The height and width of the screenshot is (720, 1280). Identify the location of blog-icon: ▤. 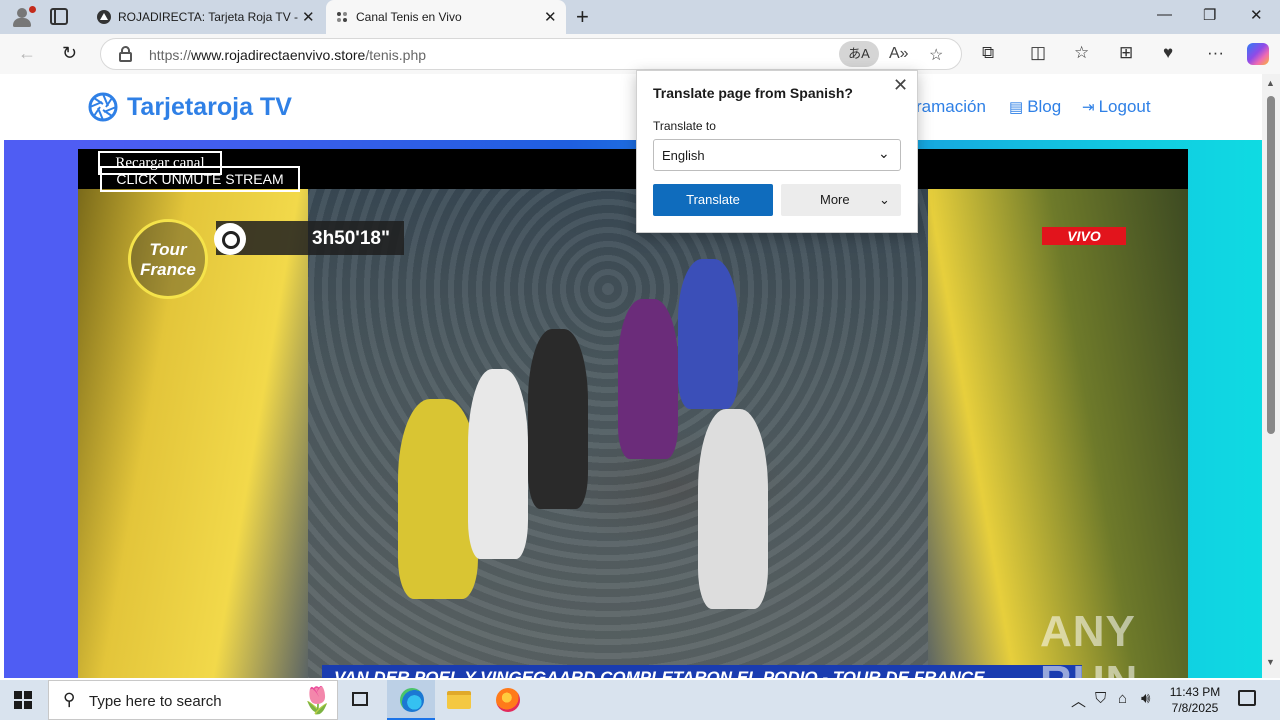
(1016, 107).